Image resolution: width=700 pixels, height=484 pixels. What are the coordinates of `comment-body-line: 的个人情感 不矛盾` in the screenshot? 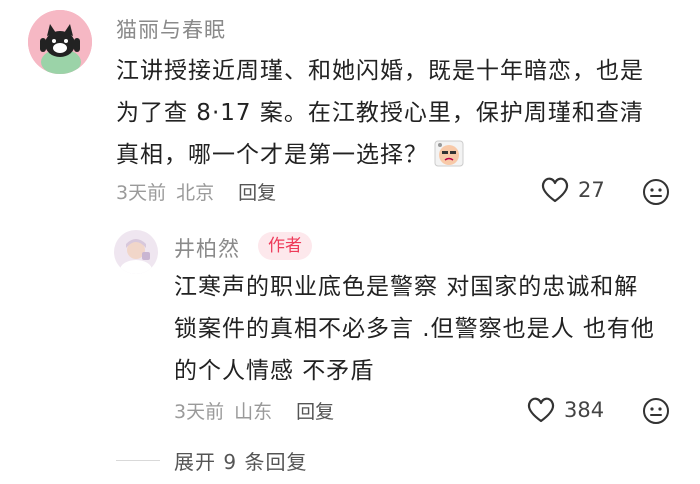 It's located at (274, 371).